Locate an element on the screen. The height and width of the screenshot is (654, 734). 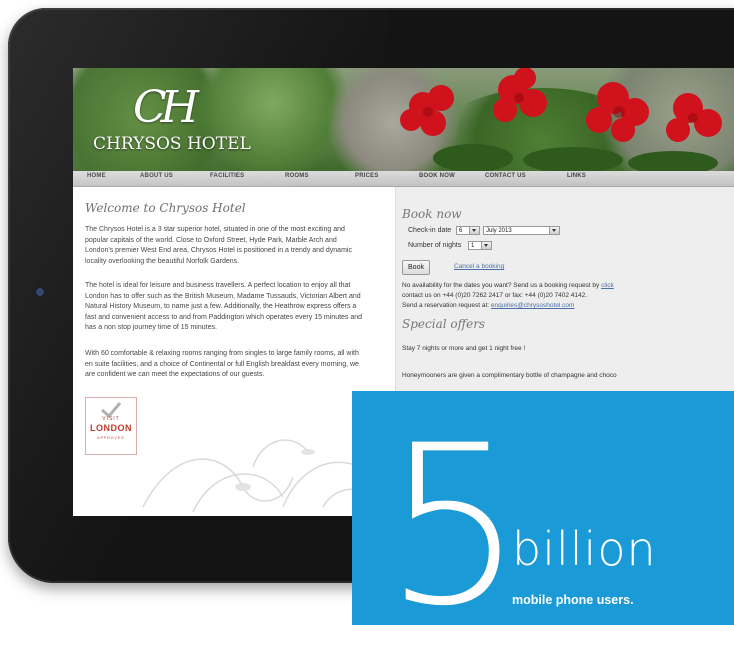
nights-value: 1 is located at coordinates (473, 246).